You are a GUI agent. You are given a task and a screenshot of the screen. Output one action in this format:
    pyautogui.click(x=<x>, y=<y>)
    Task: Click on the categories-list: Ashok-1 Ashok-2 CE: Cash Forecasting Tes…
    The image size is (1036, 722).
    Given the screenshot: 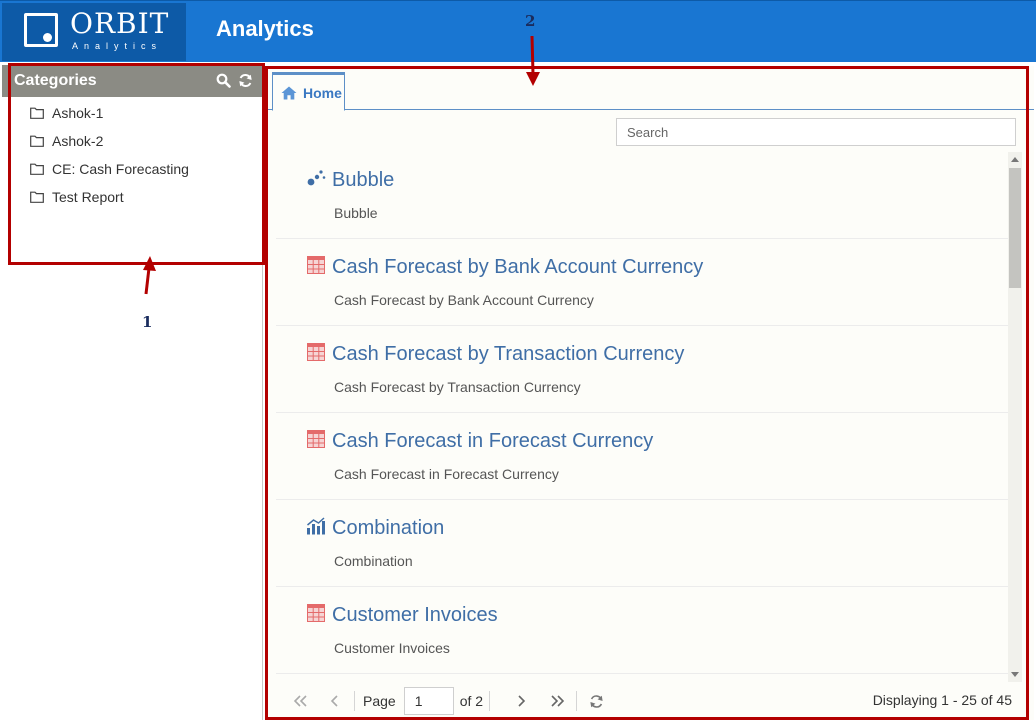 What is the action you would take?
    pyautogui.click(x=109, y=155)
    